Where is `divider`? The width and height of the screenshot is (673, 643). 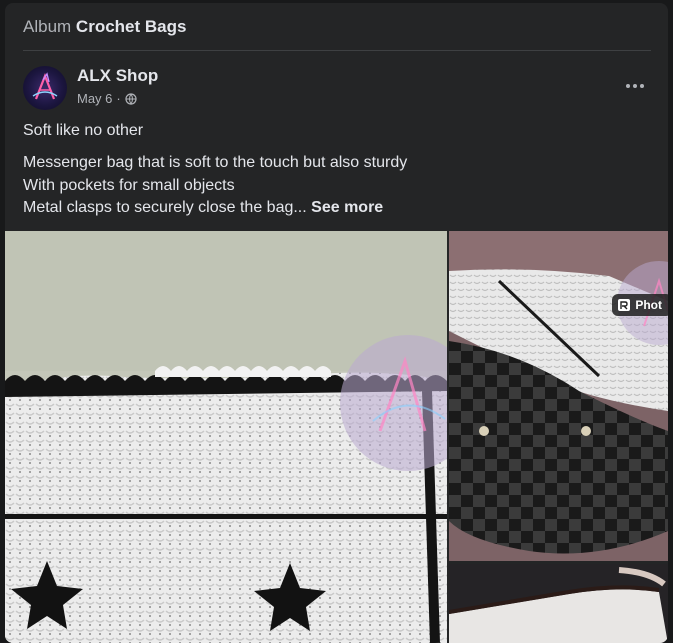 divider is located at coordinates (337, 50).